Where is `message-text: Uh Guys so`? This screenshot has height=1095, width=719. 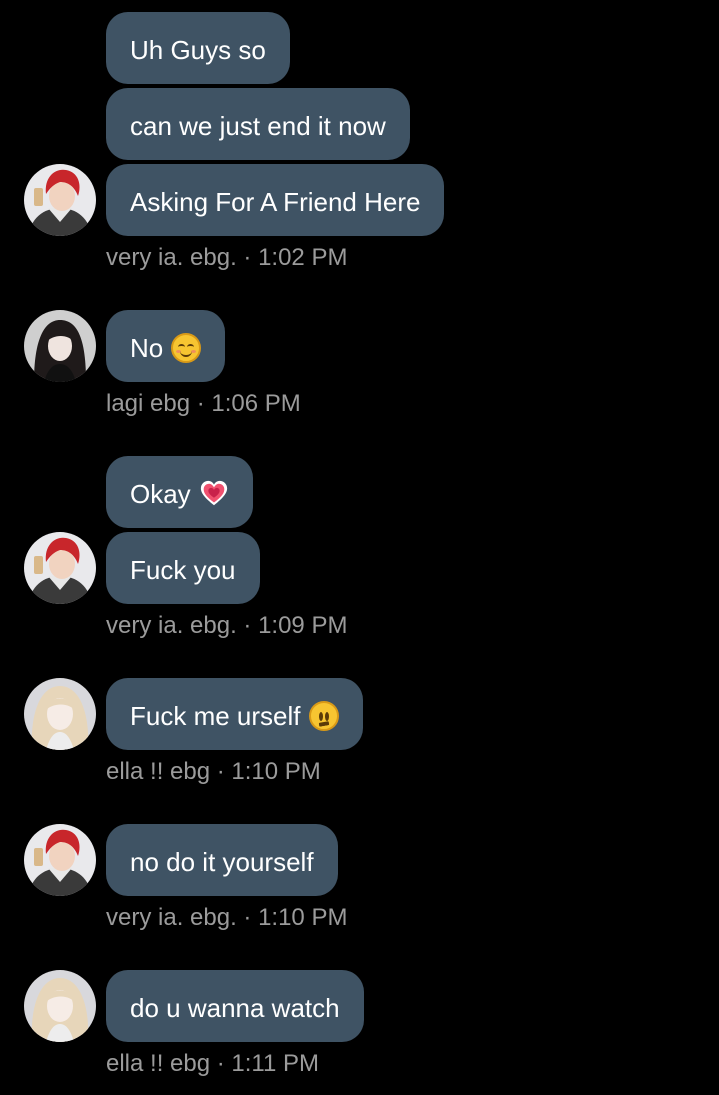 message-text: Uh Guys so is located at coordinates (198, 50).